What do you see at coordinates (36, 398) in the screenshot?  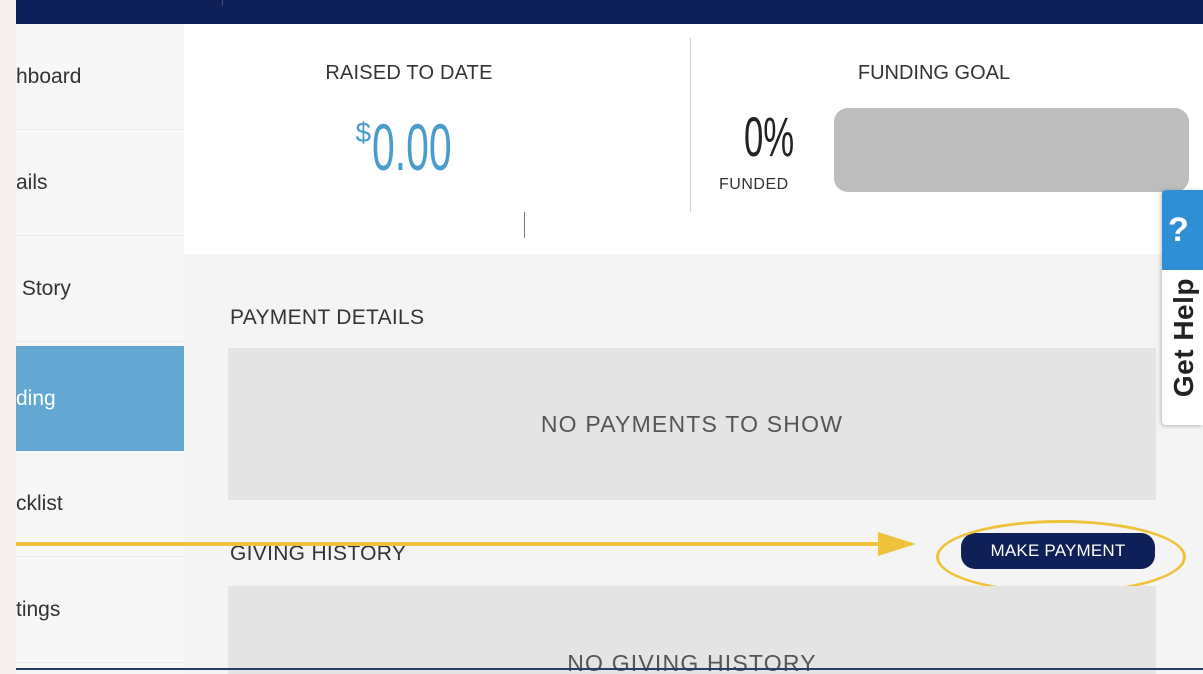 I see `sidebar-item-label: ding` at bounding box center [36, 398].